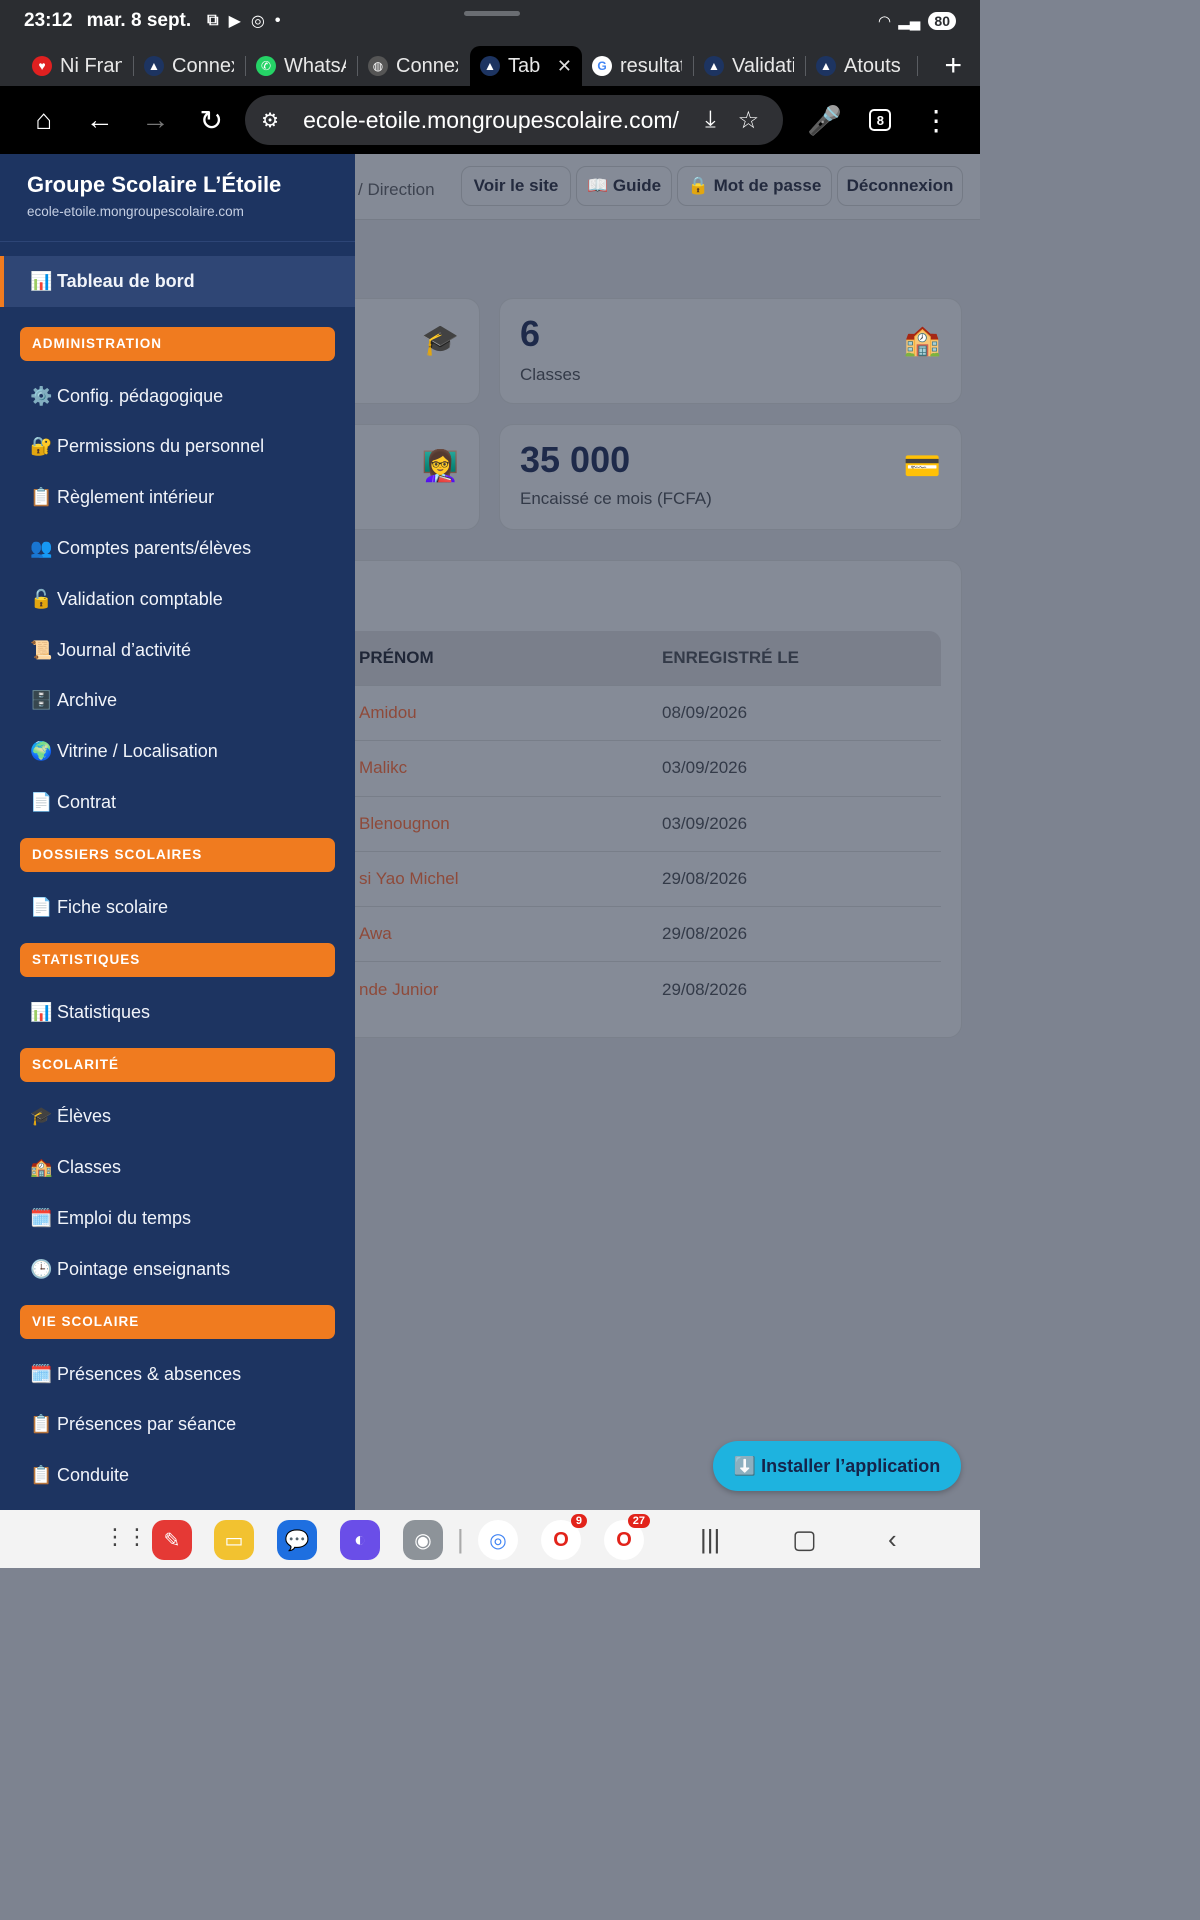 The image size is (1200, 1920). I want to click on android-navigation-bar: ⋮⋮⋮ ✎ ▭ 💬 ◐ ◉ | ◎ O 9 O 27 ||| ▢ ‹, so click(490, 1539).